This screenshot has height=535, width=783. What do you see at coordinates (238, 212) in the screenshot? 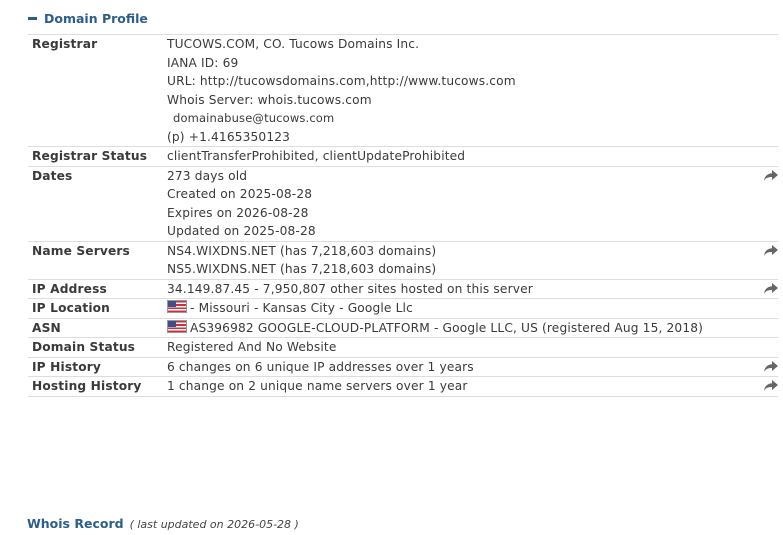
I see `expires-date: Expires on 2026-08-28` at bounding box center [238, 212].